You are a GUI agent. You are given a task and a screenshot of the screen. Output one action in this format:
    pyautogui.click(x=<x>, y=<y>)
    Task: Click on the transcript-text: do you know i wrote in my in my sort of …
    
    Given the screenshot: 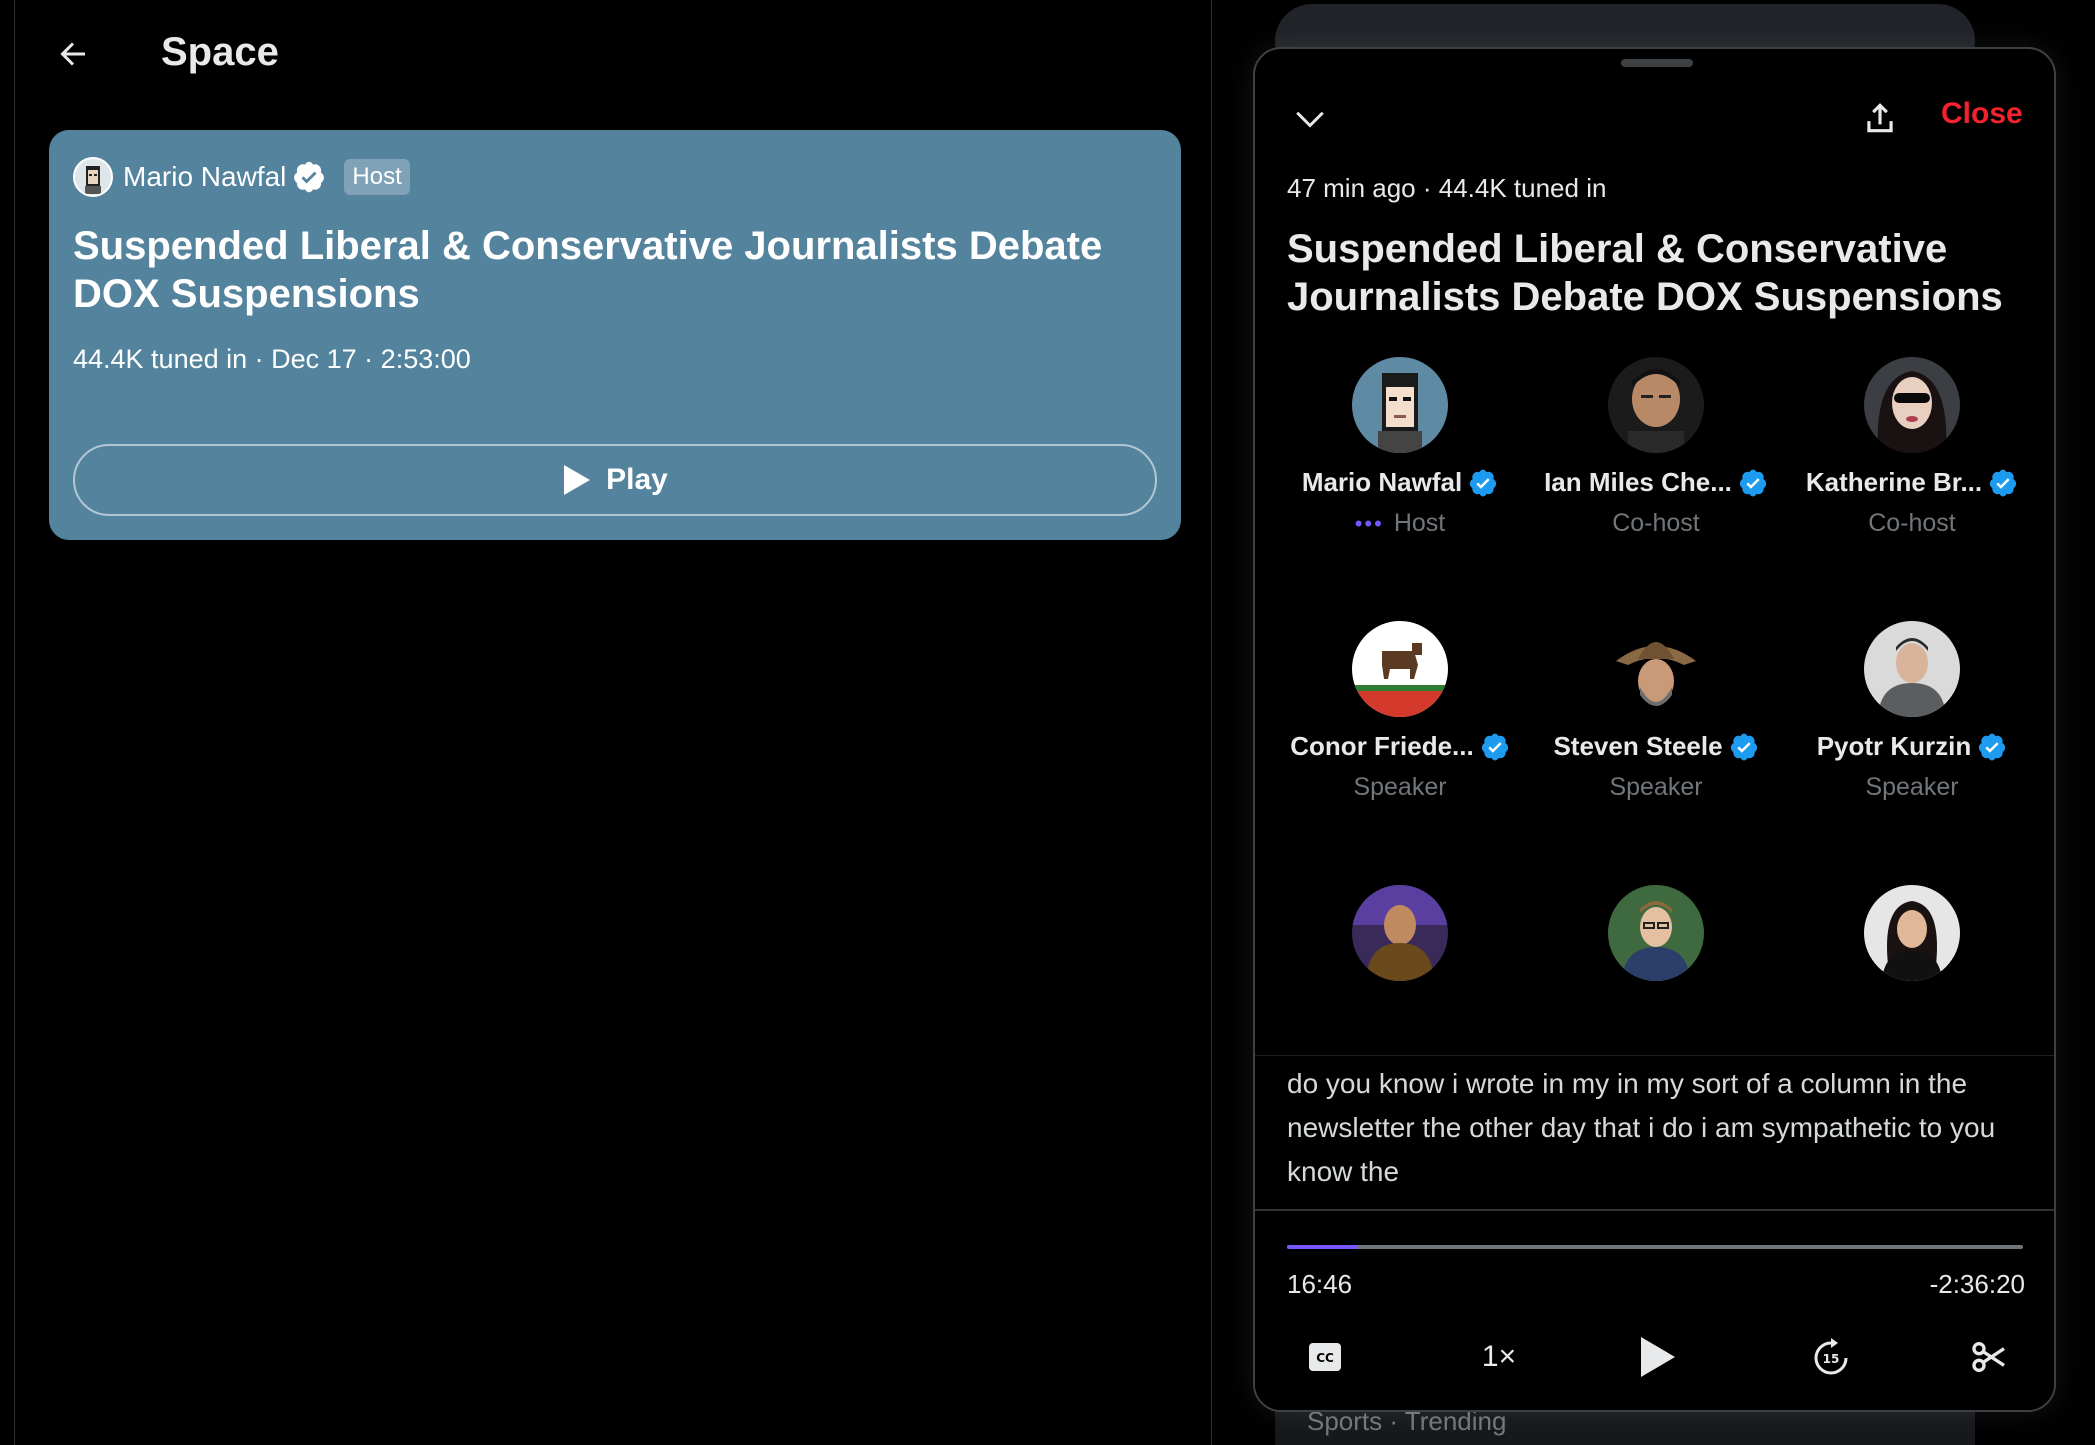 What is the action you would take?
    pyautogui.click(x=1641, y=1127)
    